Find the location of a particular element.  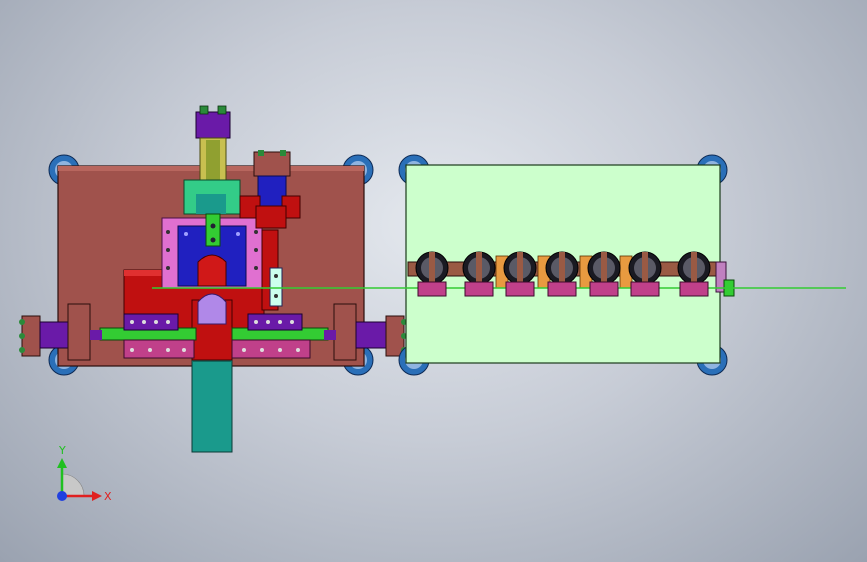

outfeed-chute is located at coordinates (212, 404).